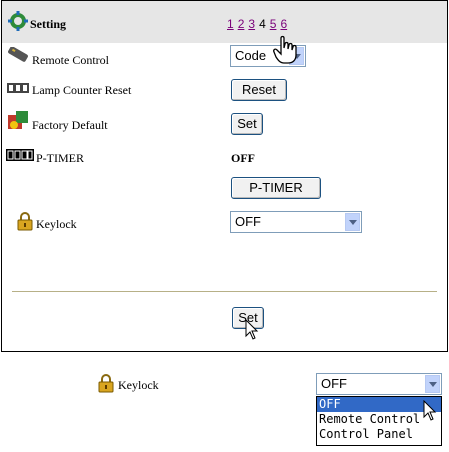 The height and width of the screenshot is (452, 449). What do you see at coordinates (60, 158) in the screenshot?
I see `p-timer-label: P-TIMER` at bounding box center [60, 158].